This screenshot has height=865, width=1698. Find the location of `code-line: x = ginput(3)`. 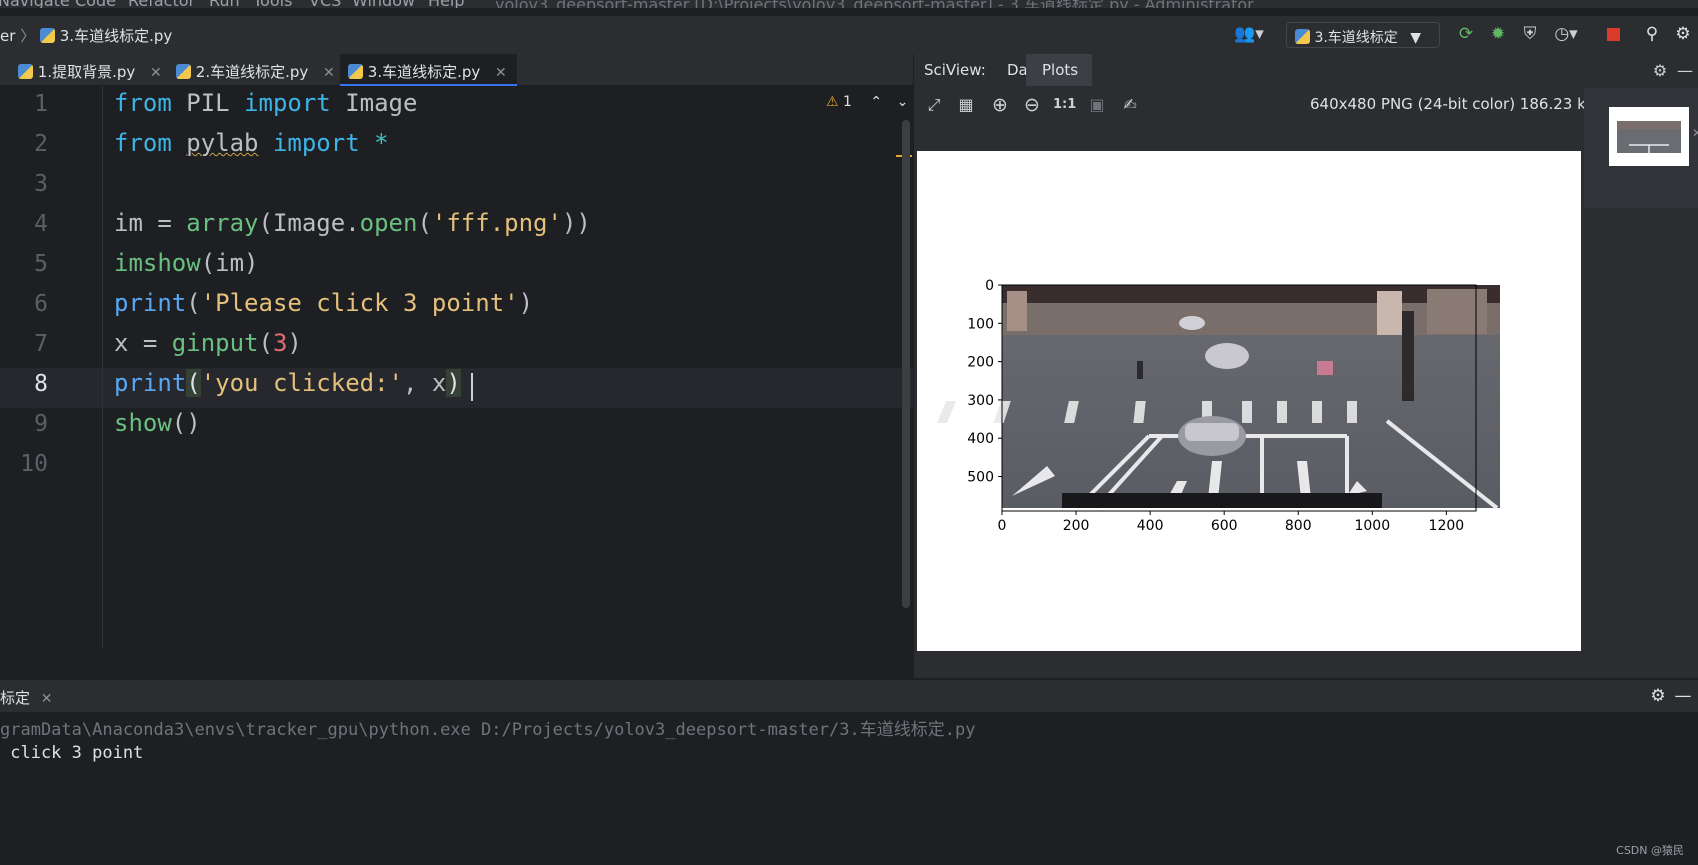

code-line: x = ginput(3) is located at coordinates (208, 343).